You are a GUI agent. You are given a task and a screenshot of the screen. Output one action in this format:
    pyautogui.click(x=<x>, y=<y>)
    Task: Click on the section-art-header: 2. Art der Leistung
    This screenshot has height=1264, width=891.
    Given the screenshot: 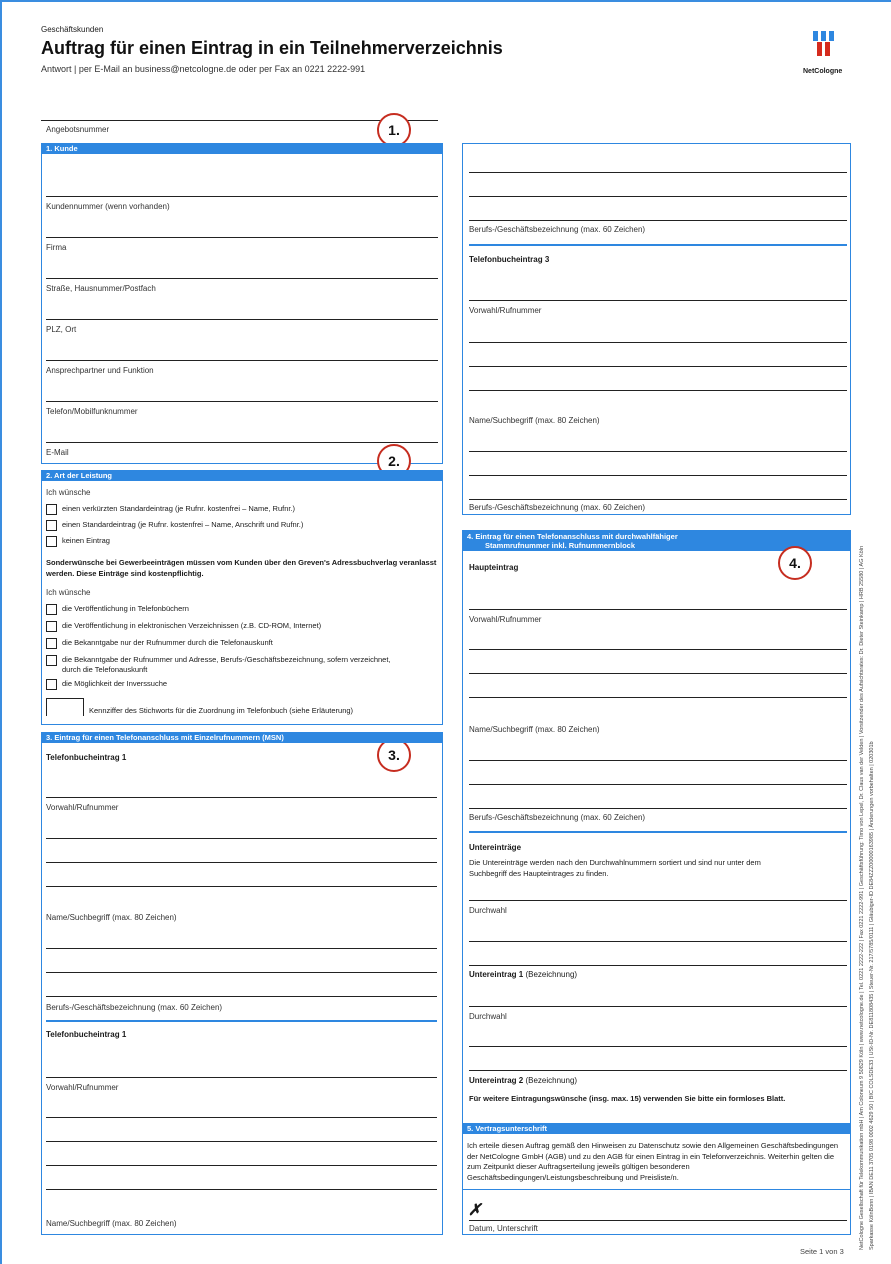 What is the action you would take?
    pyautogui.click(x=242, y=476)
    